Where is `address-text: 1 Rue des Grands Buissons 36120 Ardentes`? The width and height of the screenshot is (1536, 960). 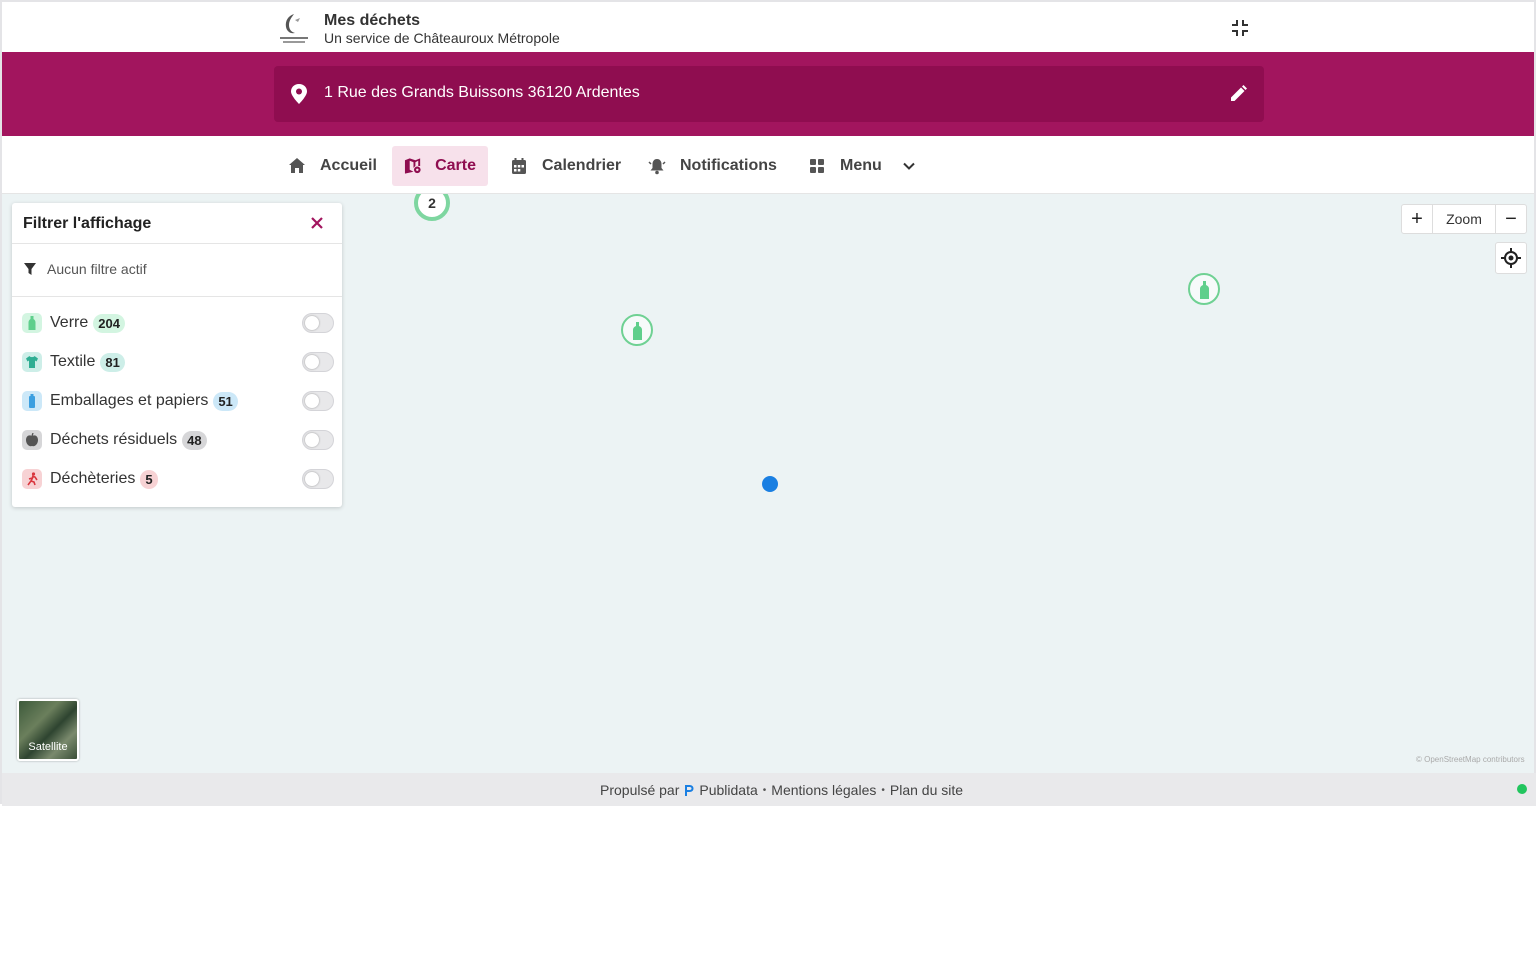 address-text: 1 Rue des Grands Buissons 36120 Ardentes is located at coordinates (482, 92).